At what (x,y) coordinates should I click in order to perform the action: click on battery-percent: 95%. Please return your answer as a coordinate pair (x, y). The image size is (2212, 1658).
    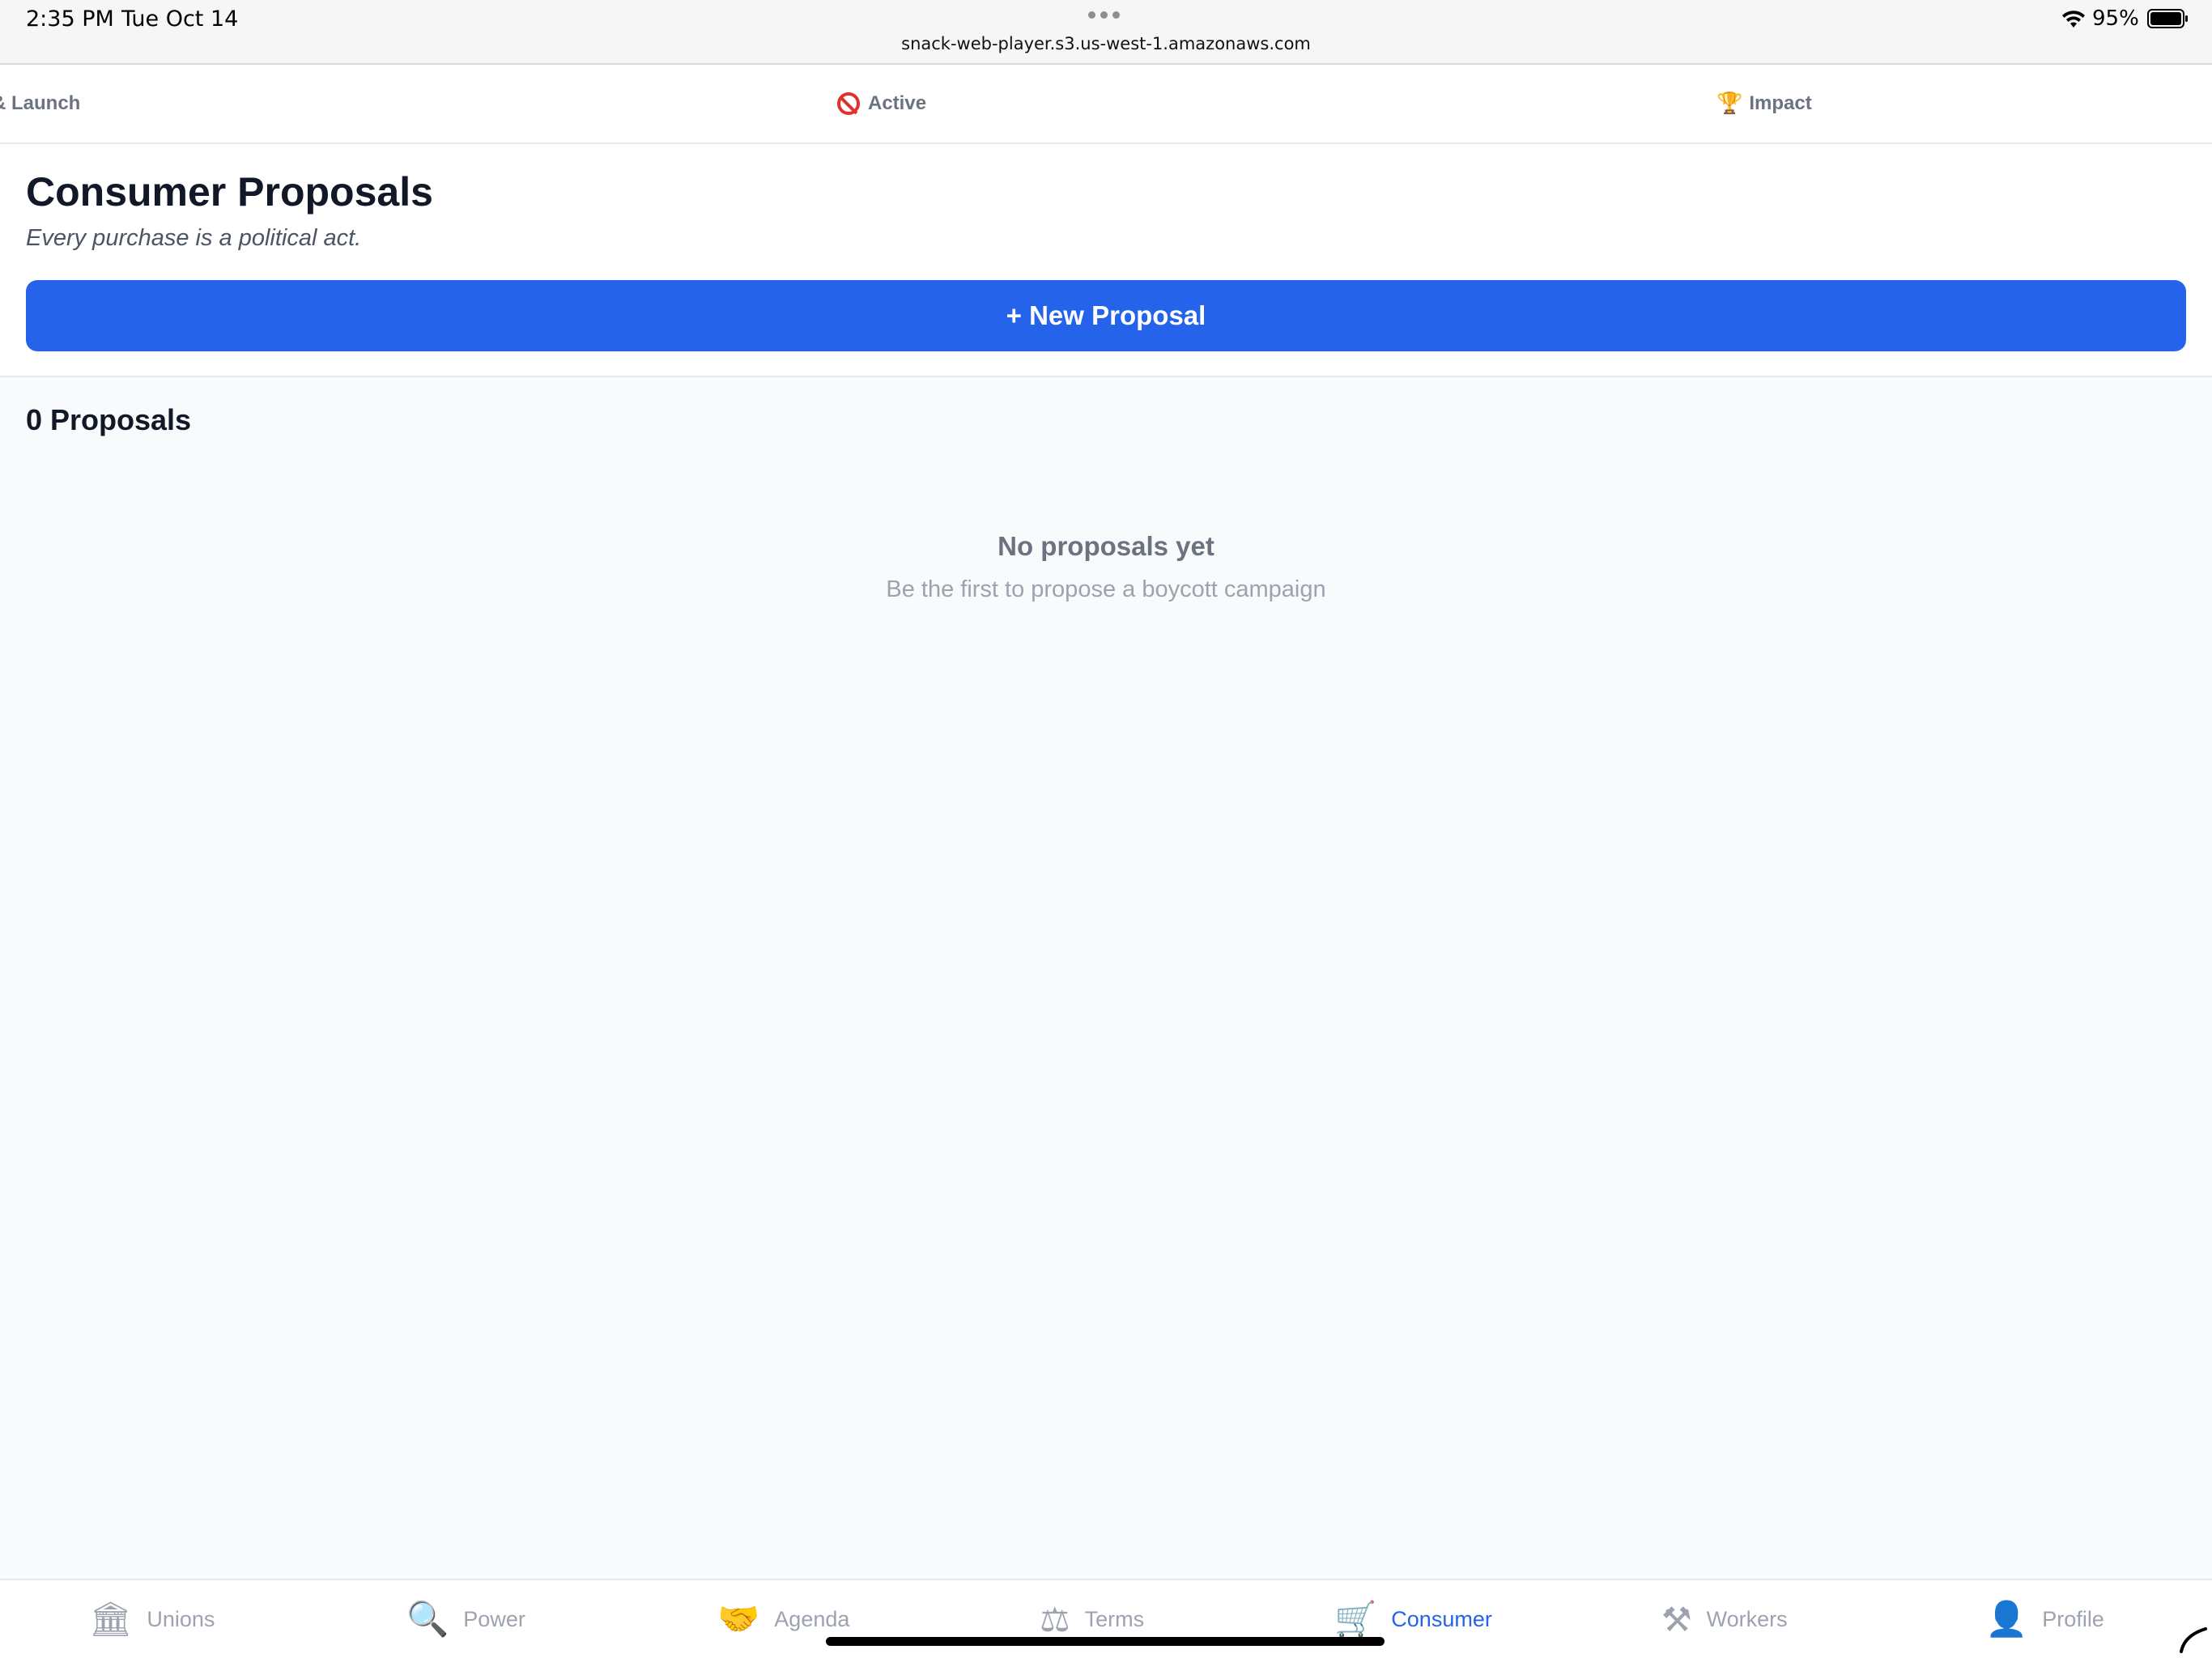
    Looking at the image, I should click on (2115, 18).